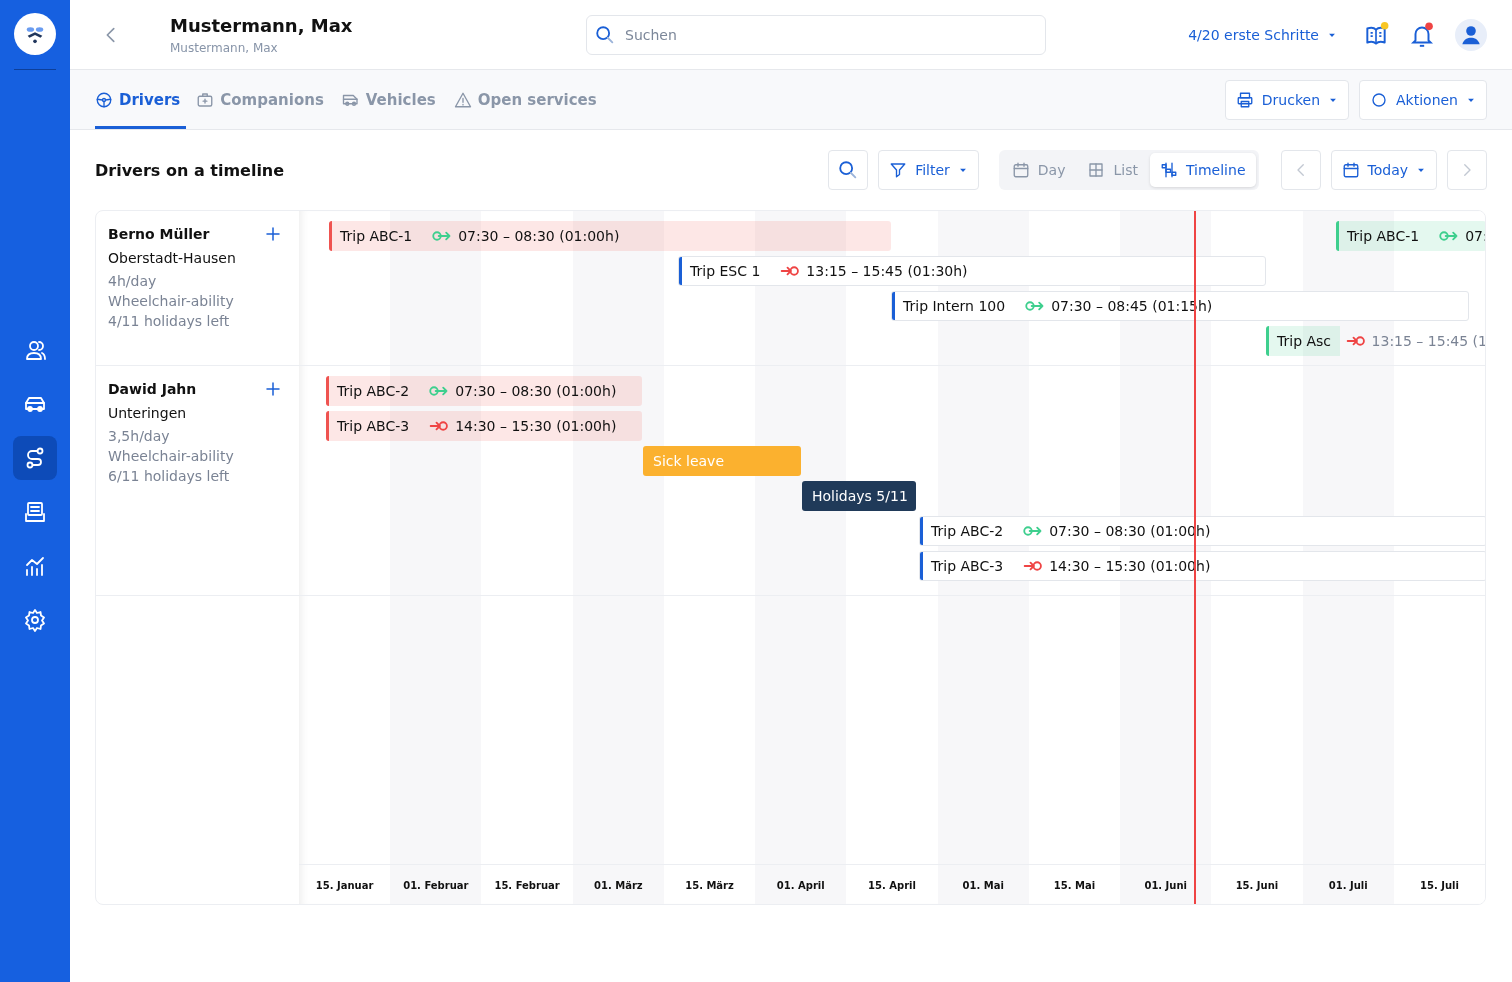  What do you see at coordinates (190, 170) in the screenshot?
I see `section-title: Drivers on a timeline` at bounding box center [190, 170].